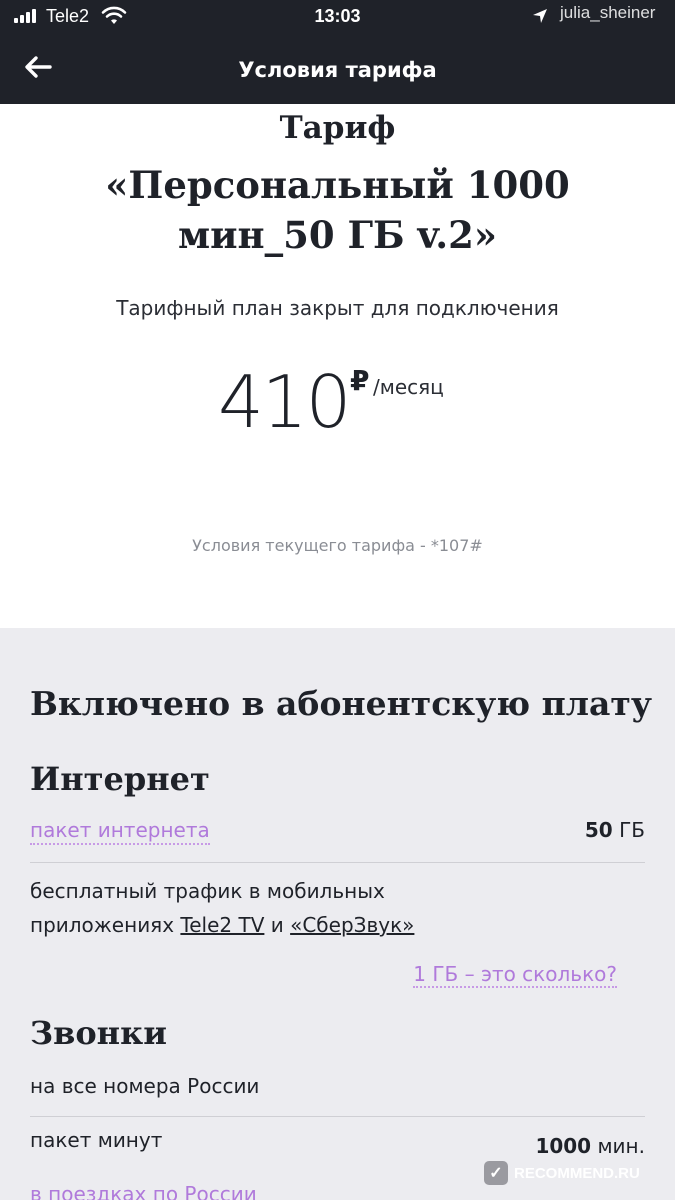 The width and height of the screenshot is (675, 1200). Describe the element at coordinates (120, 779) in the screenshot. I see `internet-heading: Интернет` at that location.